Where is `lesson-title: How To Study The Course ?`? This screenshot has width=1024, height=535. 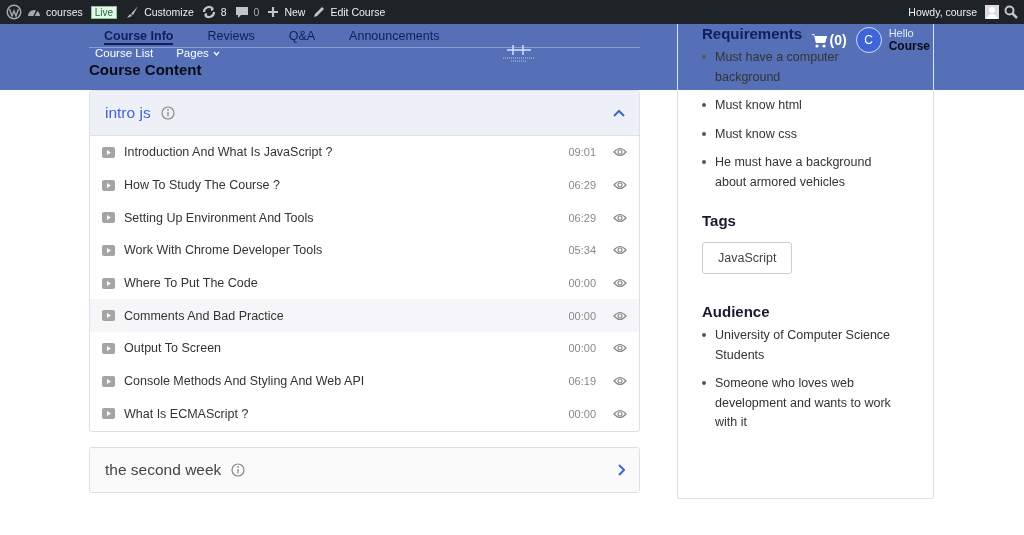
lesson-title: How To Study The Course ? is located at coordinates (202, 185).